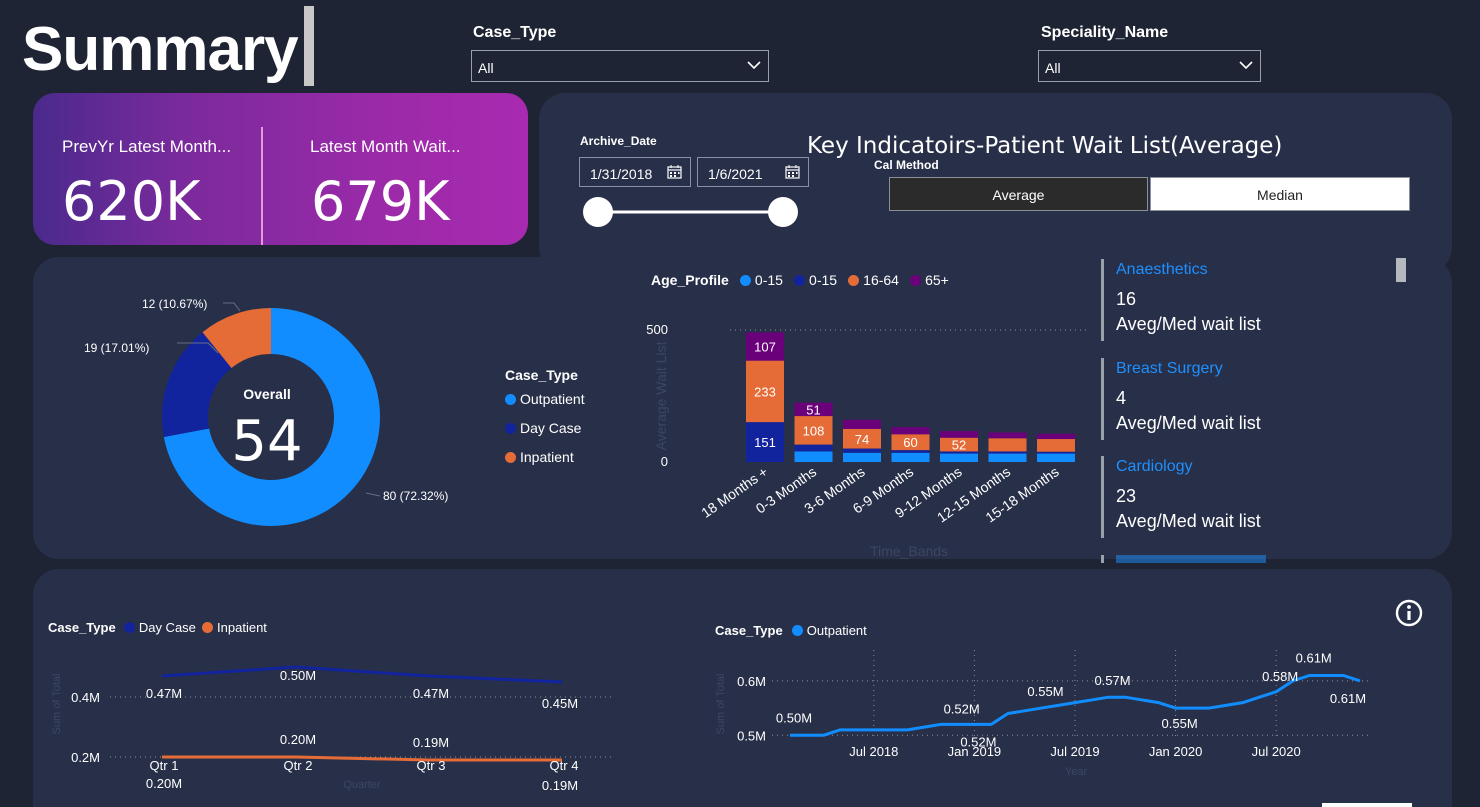 This screenshot has height=807, width=1480. I want to click on speciality-name: Breast Surgery, so click(1169, 369).